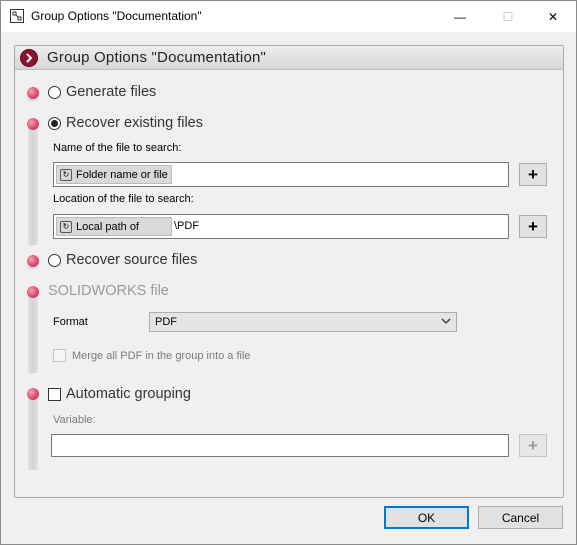  What do you see at coordinates (128, 394) in the screenshot?
I see `automatic-grouping-label: Automatic grouping` at bounding box center [128, 394].